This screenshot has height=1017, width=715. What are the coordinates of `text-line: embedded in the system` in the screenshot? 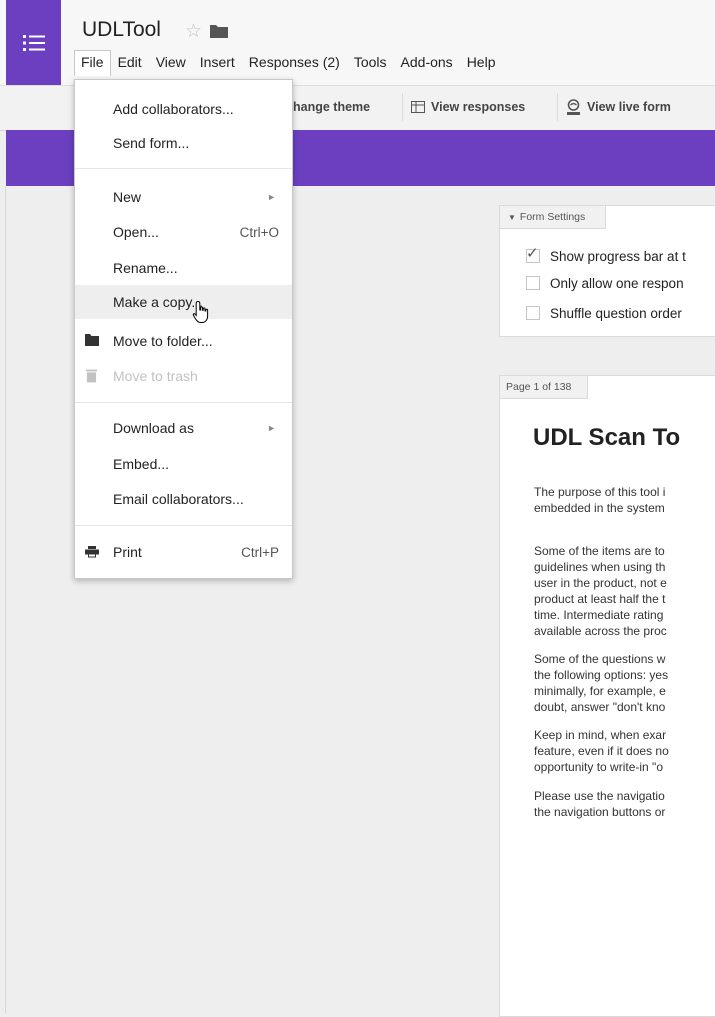 It's located at (599, 508).